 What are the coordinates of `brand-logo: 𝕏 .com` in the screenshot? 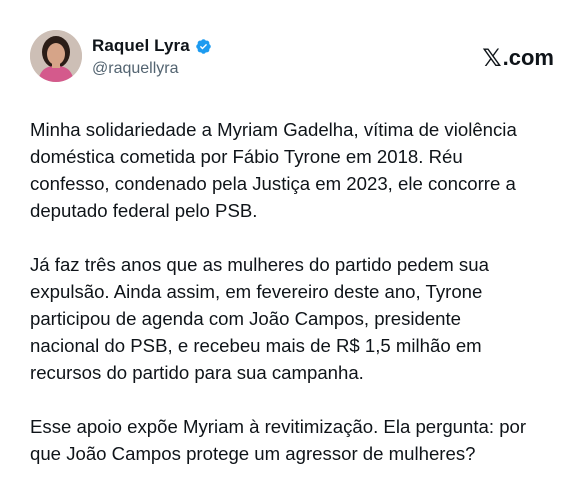 It's located at (518, 58).